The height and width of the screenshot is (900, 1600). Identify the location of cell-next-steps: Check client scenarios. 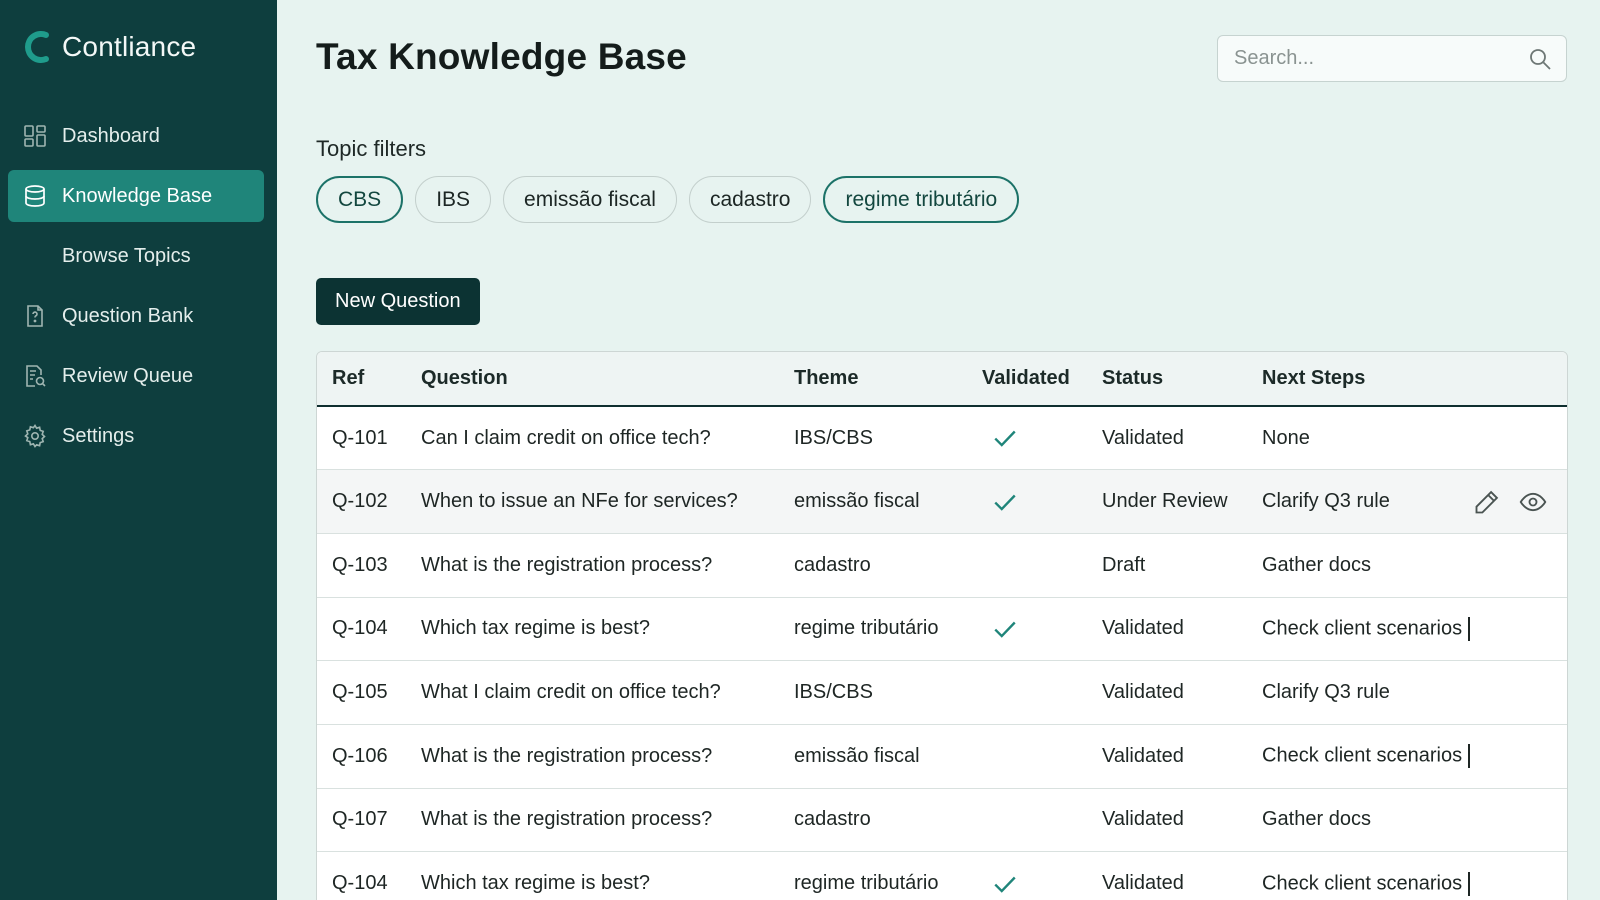
(1407, 629).